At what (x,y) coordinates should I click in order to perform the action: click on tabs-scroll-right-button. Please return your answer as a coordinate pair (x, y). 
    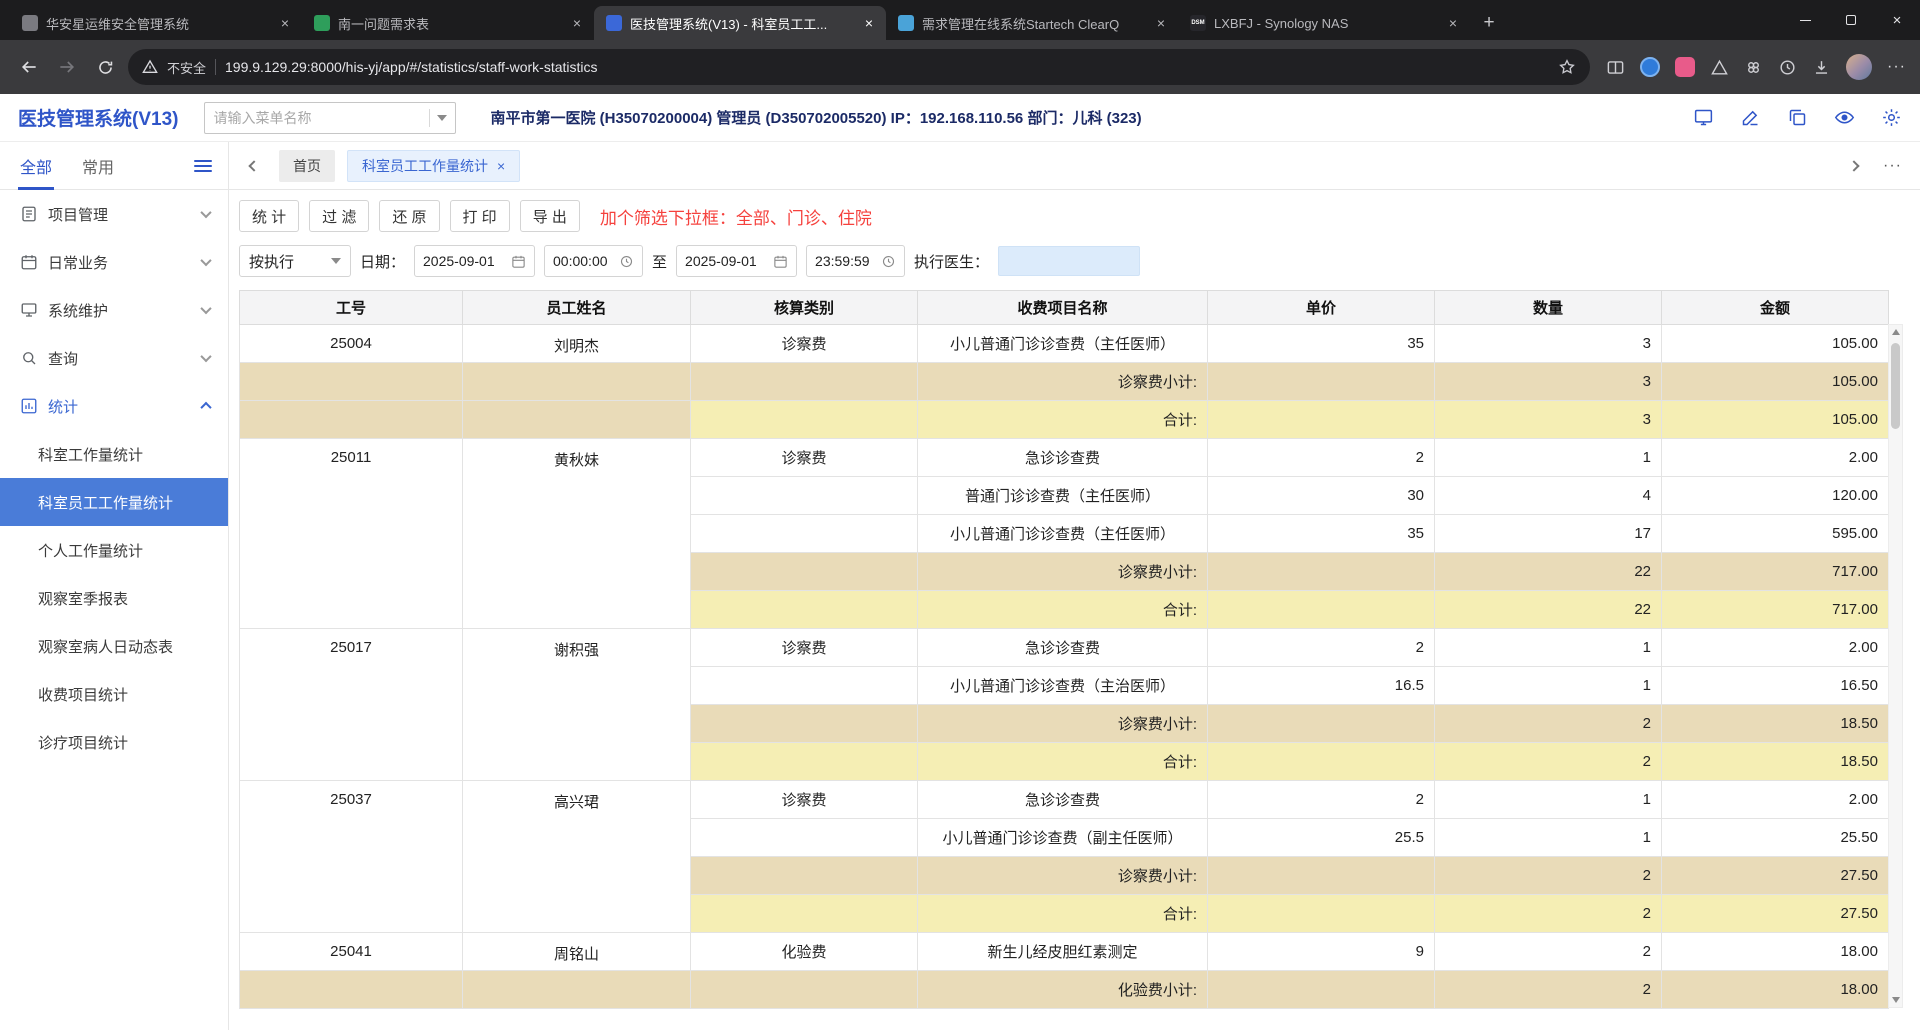
    Looking at the image, I should click on (1854, 166).